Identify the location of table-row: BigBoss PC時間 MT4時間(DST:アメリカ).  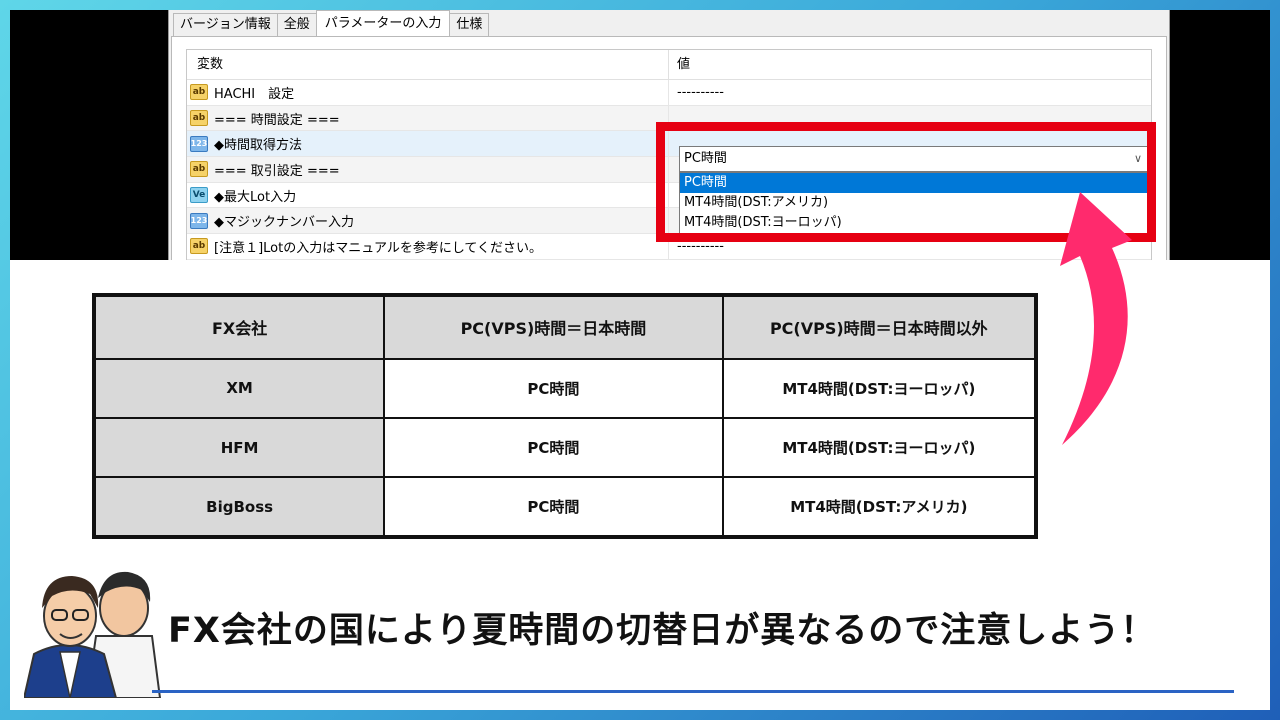
(565, 507).